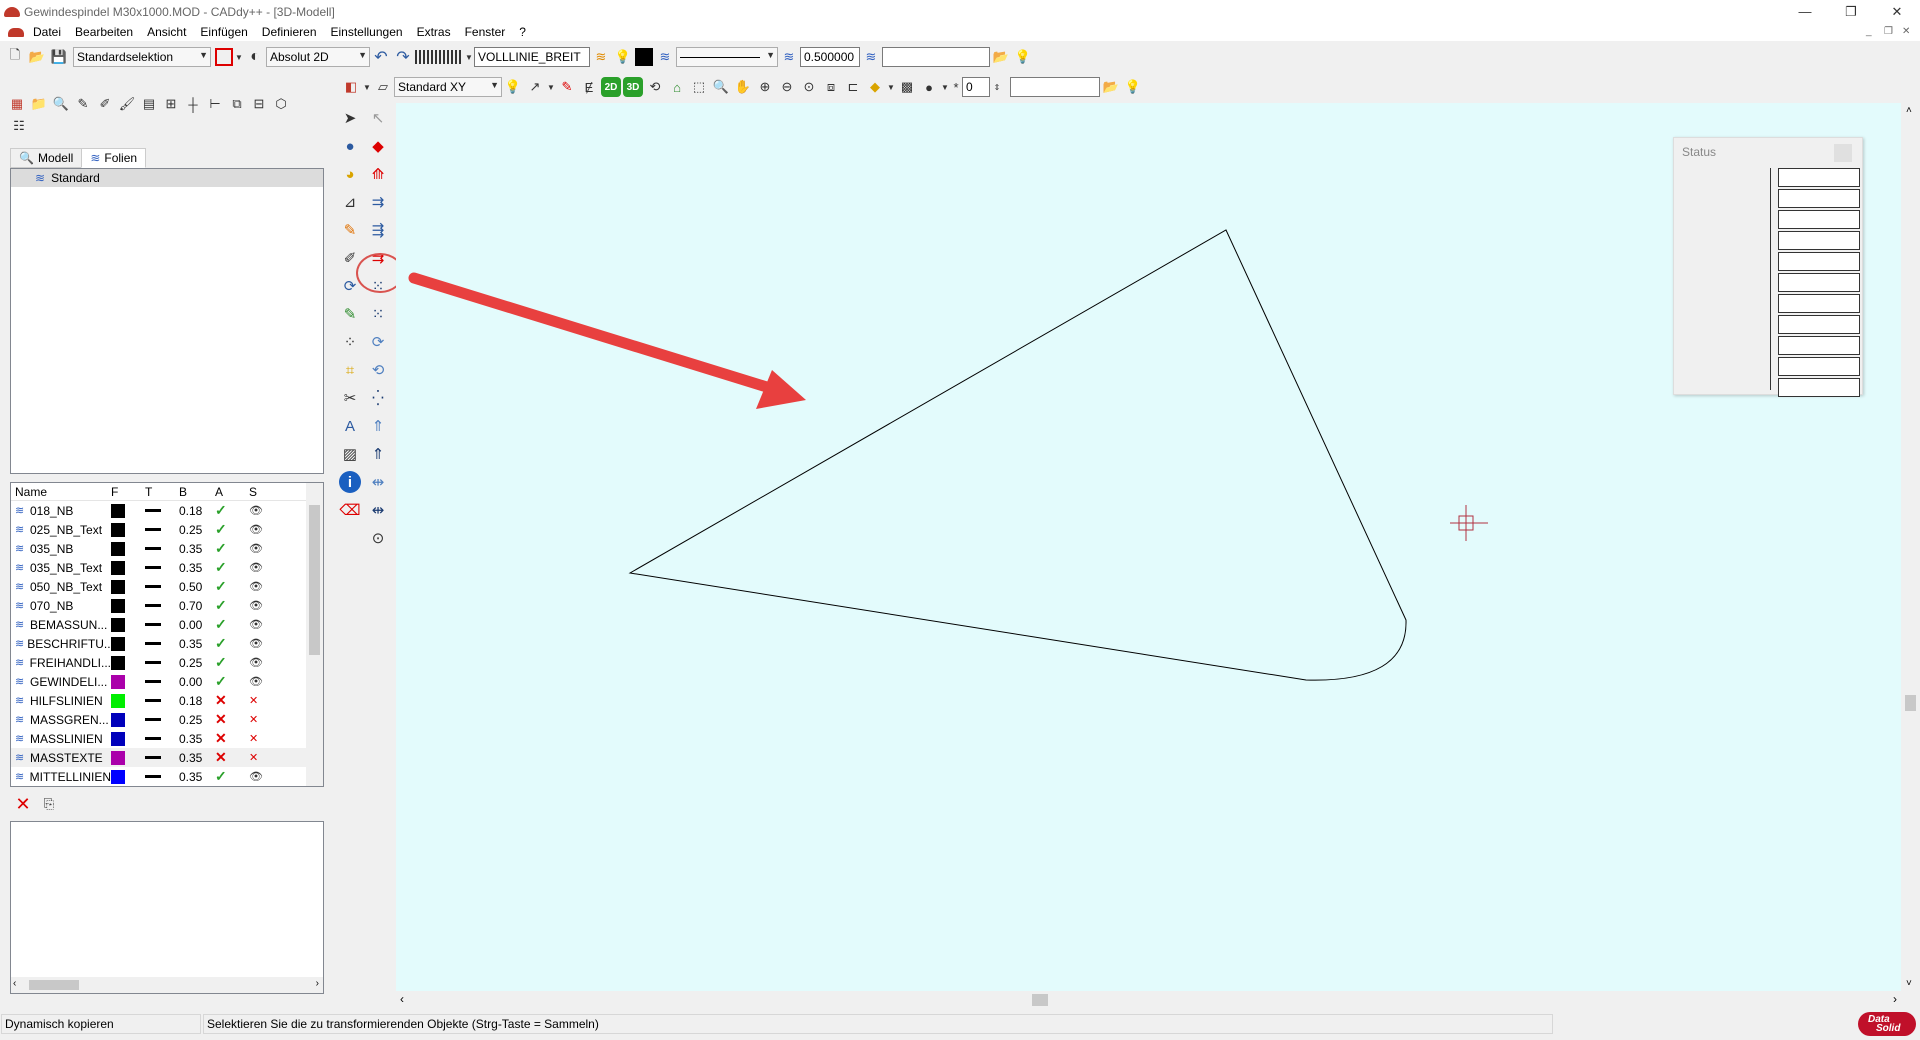  I want to click on box-icon: ⧉, so click(237, 104).